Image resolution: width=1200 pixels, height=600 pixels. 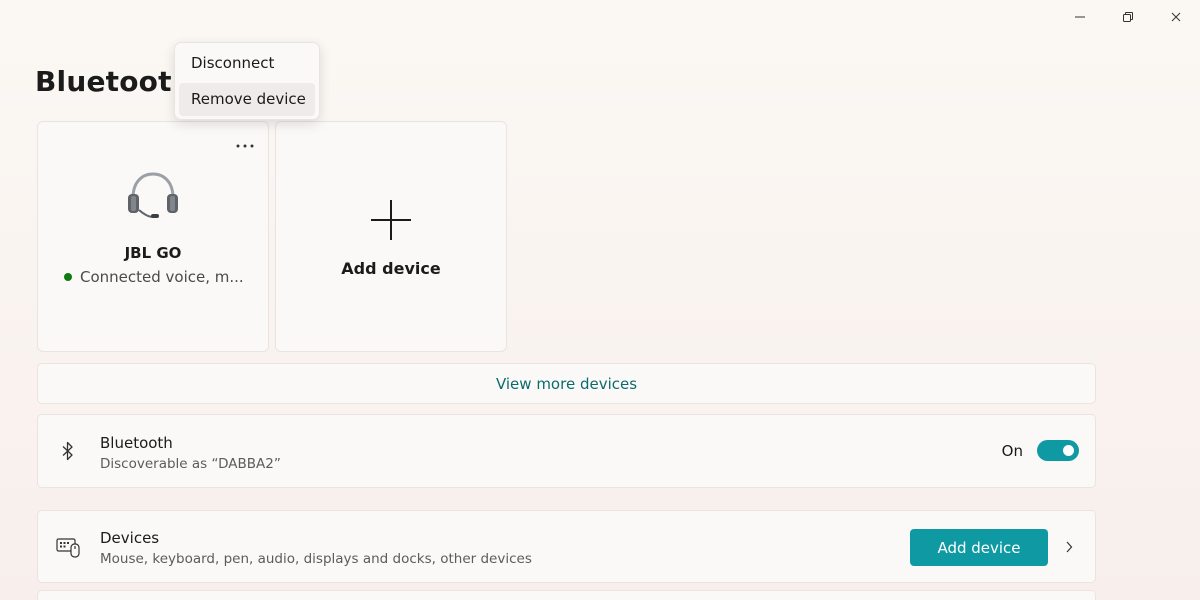 What do you see at coordinates (1069, 549) in the screenshot?
I see `chevron-right-icon` at bounding box center [1069, 549].